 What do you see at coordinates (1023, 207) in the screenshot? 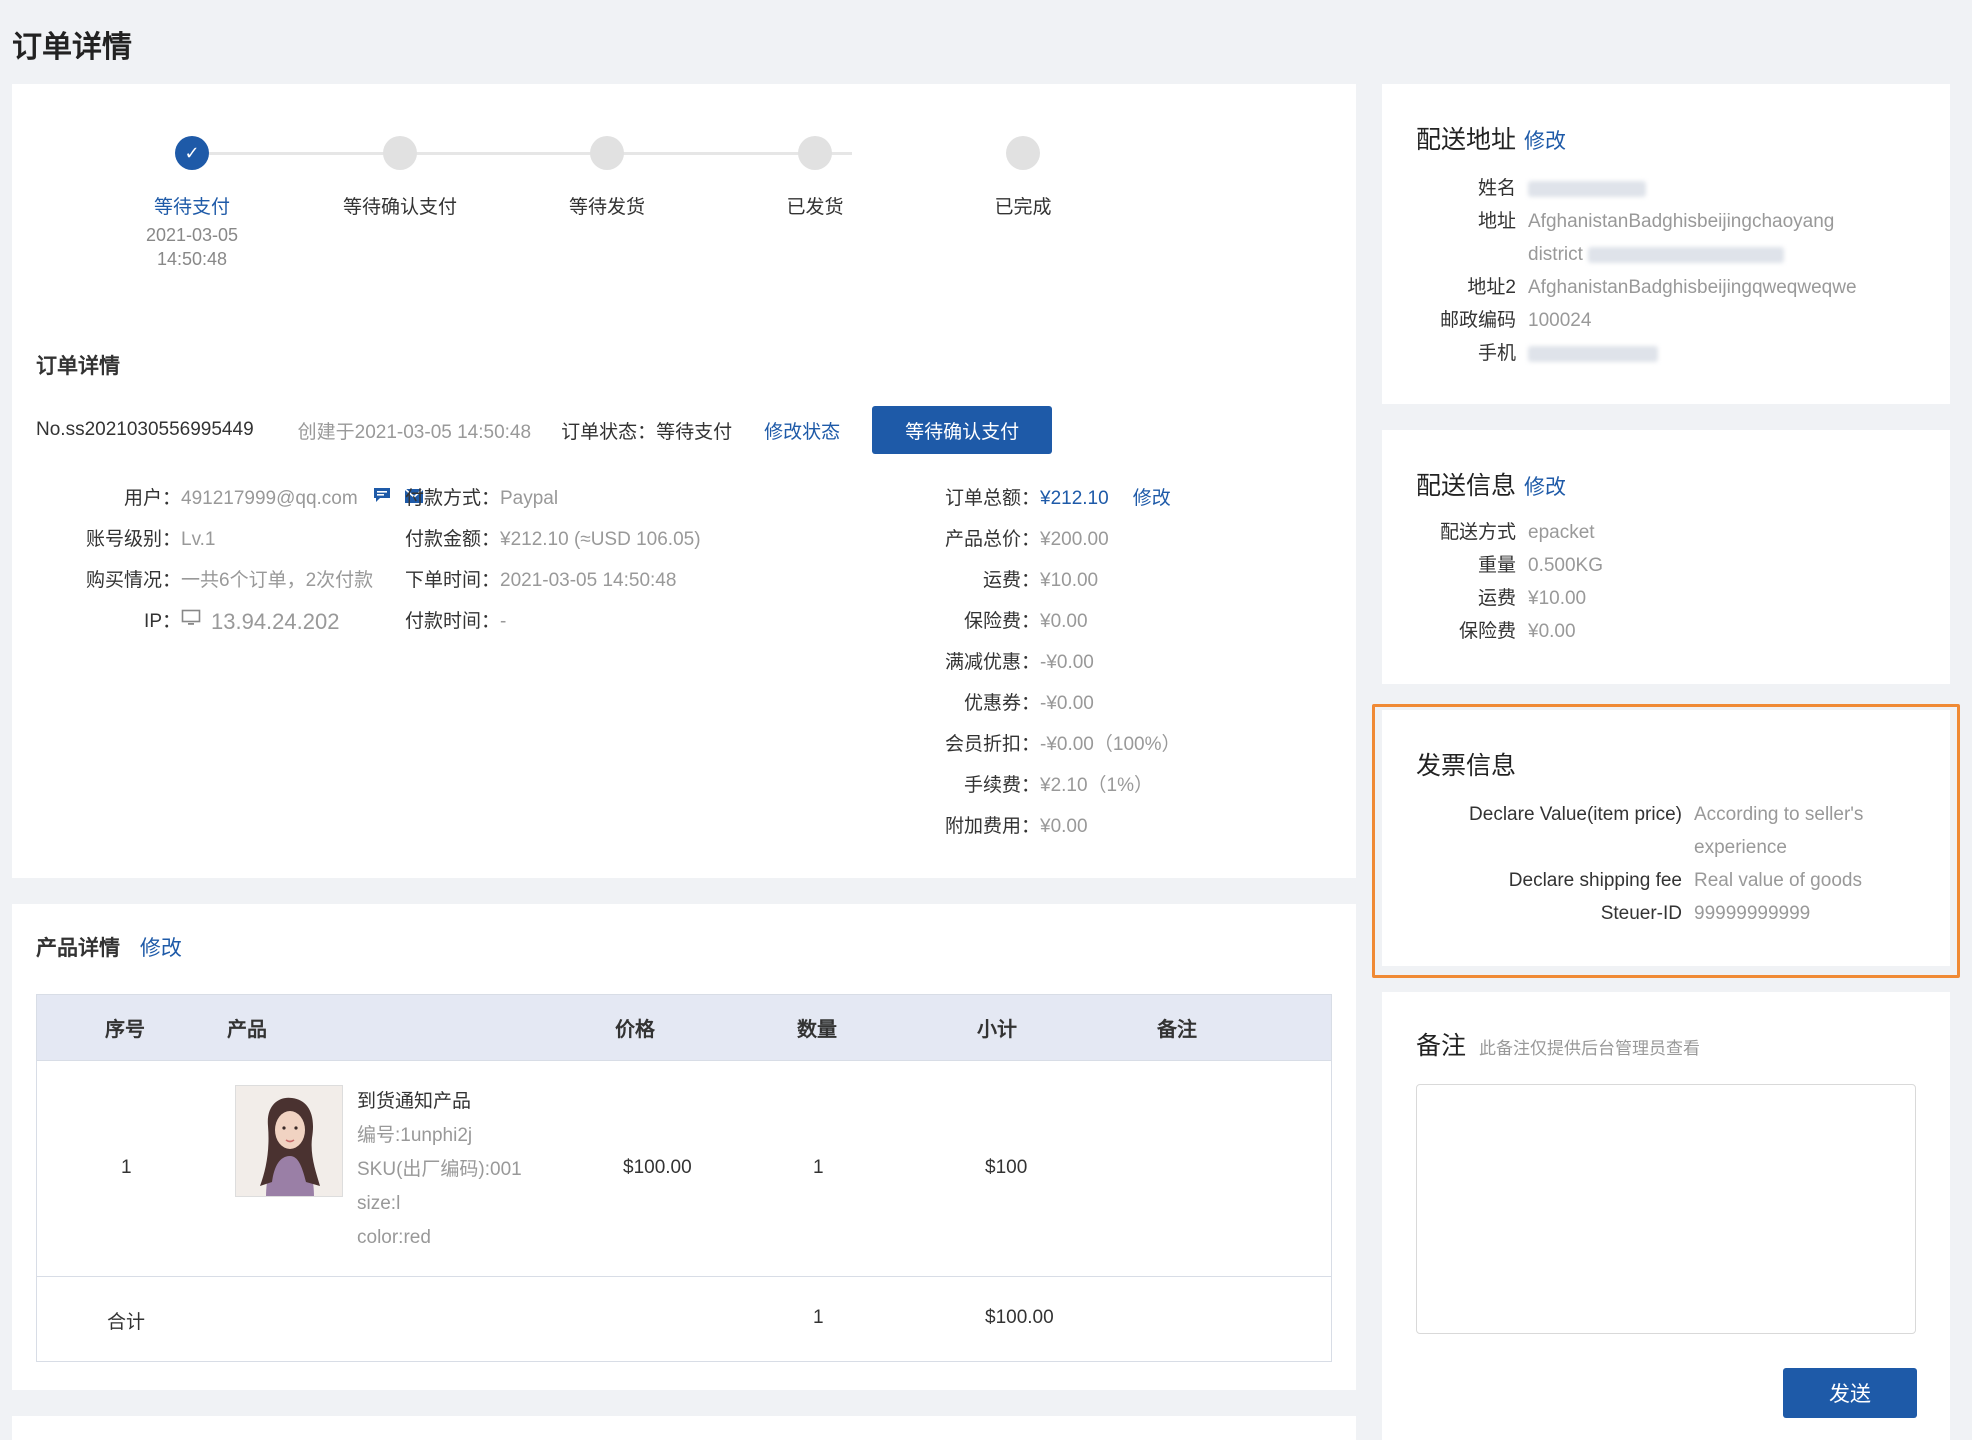
I see `step-label: 已完成` at bounding box center [1023, 207].